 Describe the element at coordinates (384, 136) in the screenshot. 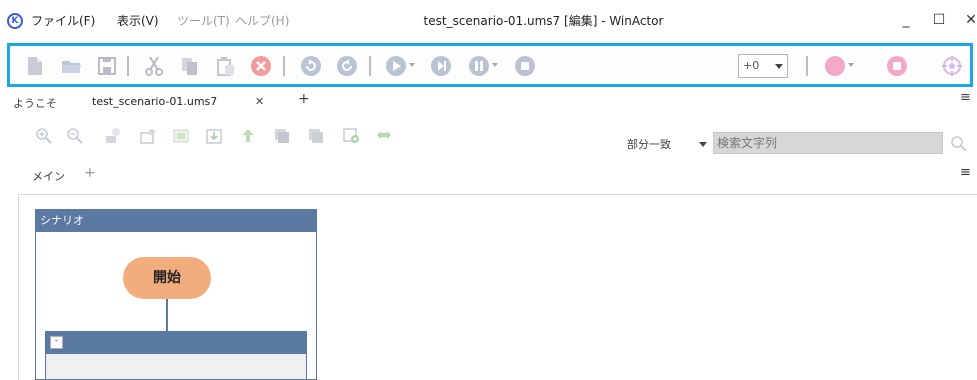

I see `swap-icon` at that location.